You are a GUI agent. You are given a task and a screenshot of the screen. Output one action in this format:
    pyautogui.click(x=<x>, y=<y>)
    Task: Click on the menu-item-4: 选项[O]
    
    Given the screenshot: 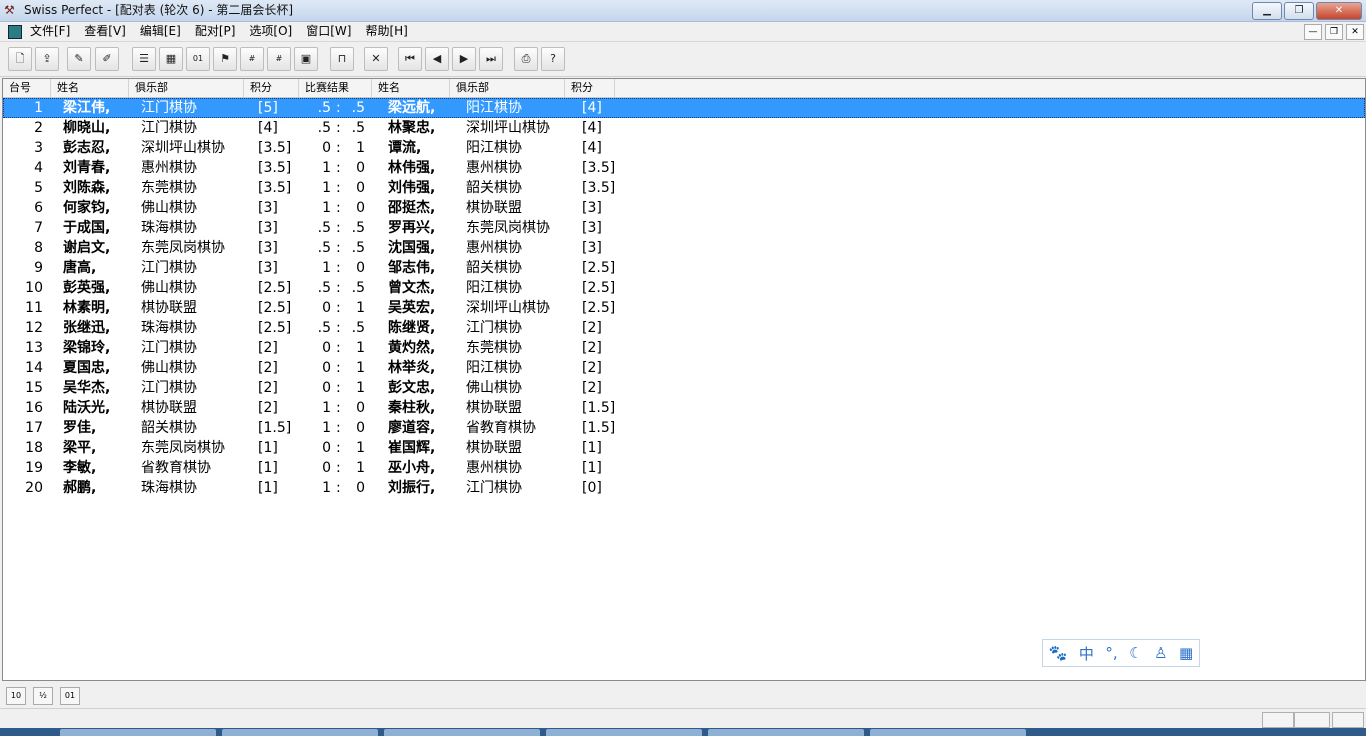 What is the action you would take?
    pyautogui.click(x=274, y=31)
    